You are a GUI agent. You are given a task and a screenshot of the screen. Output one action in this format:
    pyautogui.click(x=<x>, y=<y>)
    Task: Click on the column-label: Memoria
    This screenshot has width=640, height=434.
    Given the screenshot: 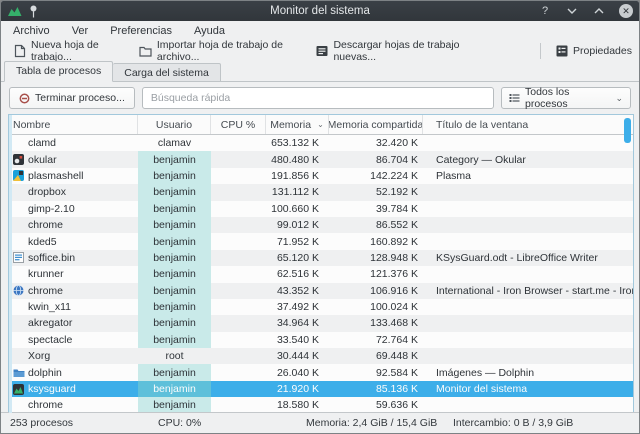 What is the action you would take?
    pyautogui.click(x=291, y=124)
    